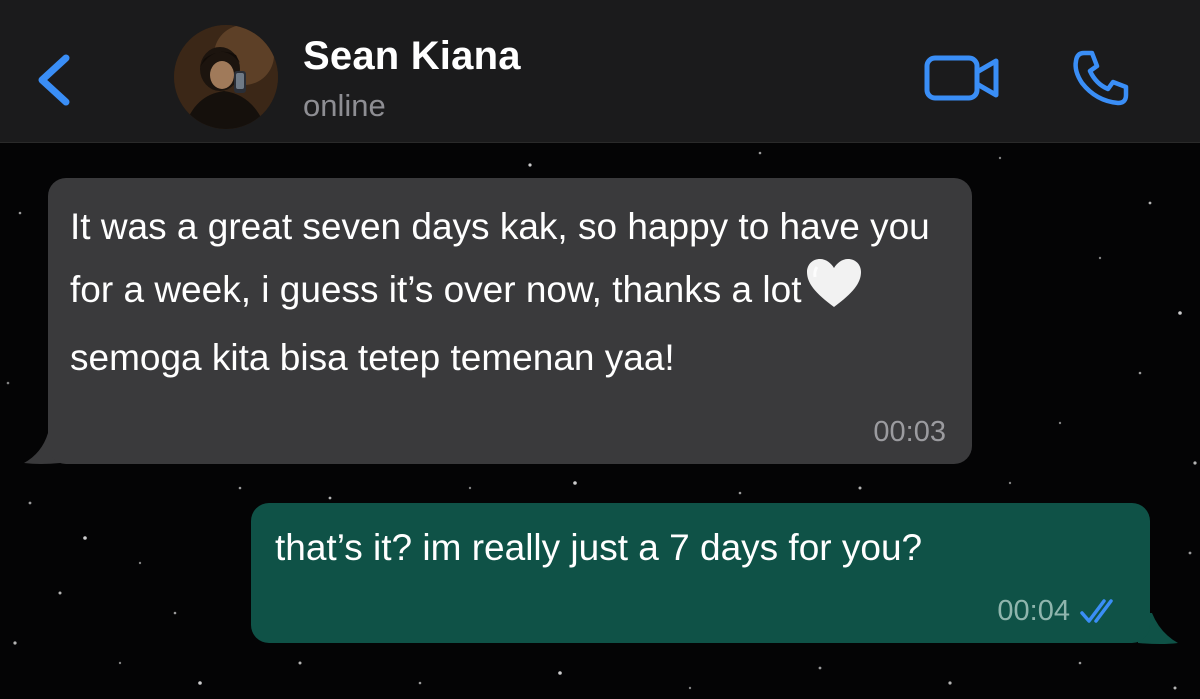 The image size is (1200, 699). What do you see at coordinates (344, 105) in the screenshot?
I see `contact-status: online` at bounding box center [344, 105].